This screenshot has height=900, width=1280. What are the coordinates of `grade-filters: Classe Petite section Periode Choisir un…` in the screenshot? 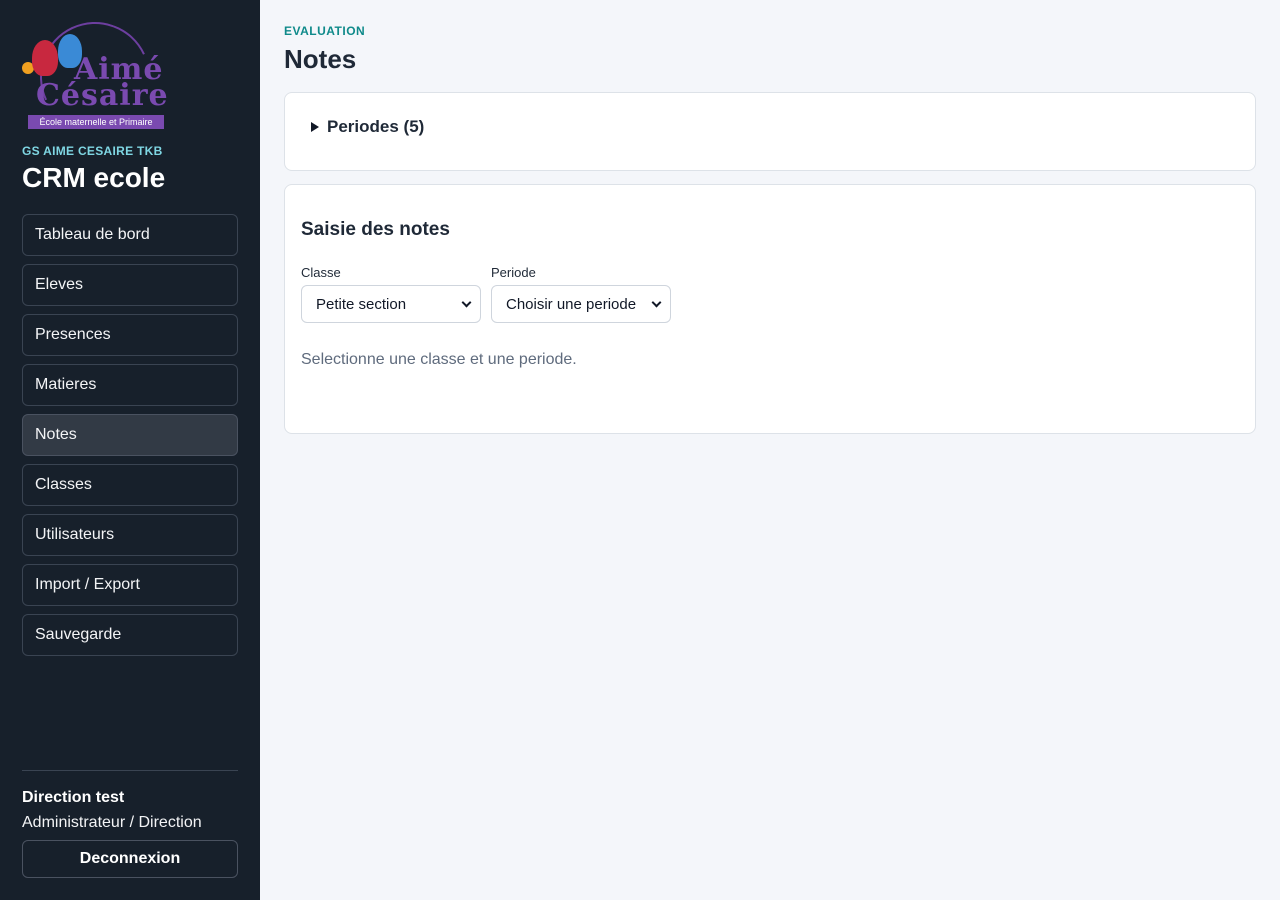 It's located at (770, 294).